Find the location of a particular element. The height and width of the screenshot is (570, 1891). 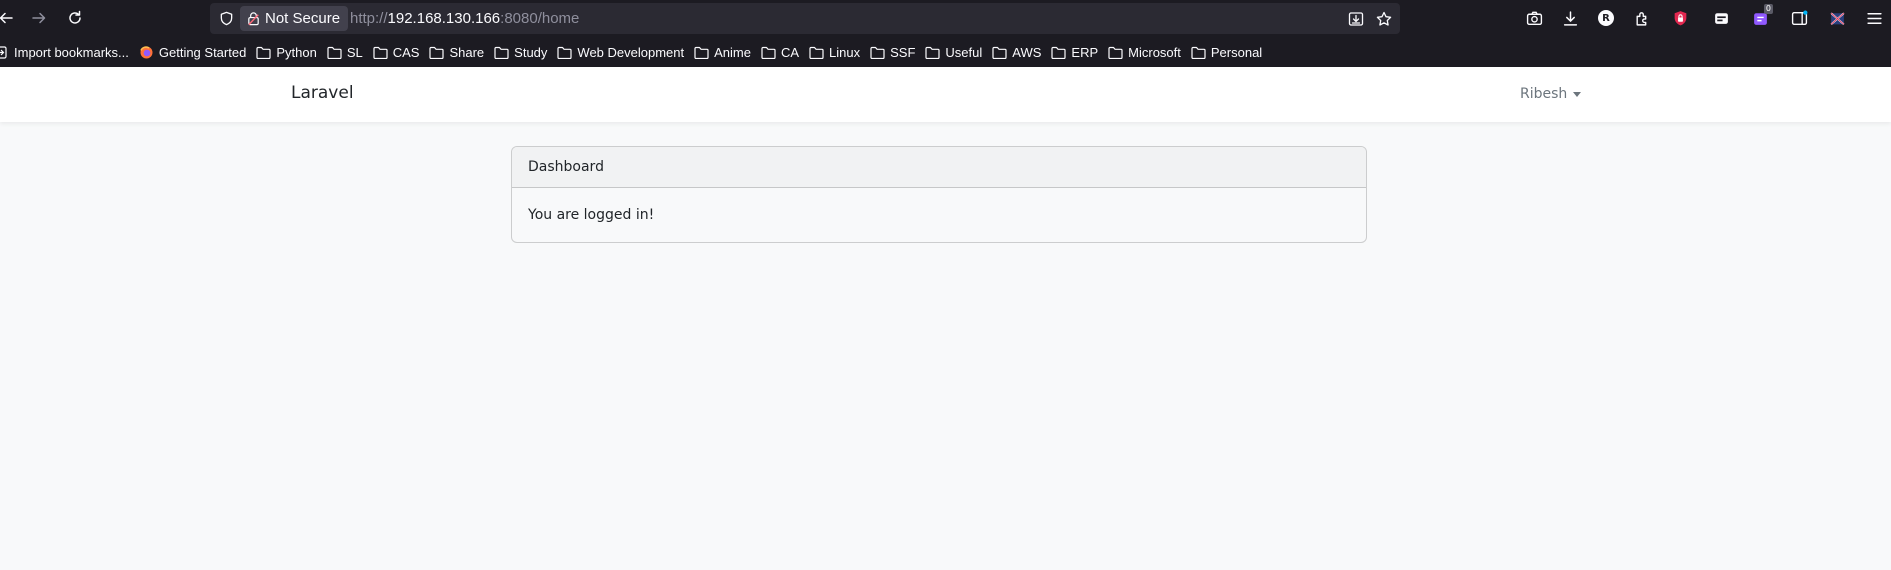

bookmark-folder-study: Study is located at coordinates (520, 52).